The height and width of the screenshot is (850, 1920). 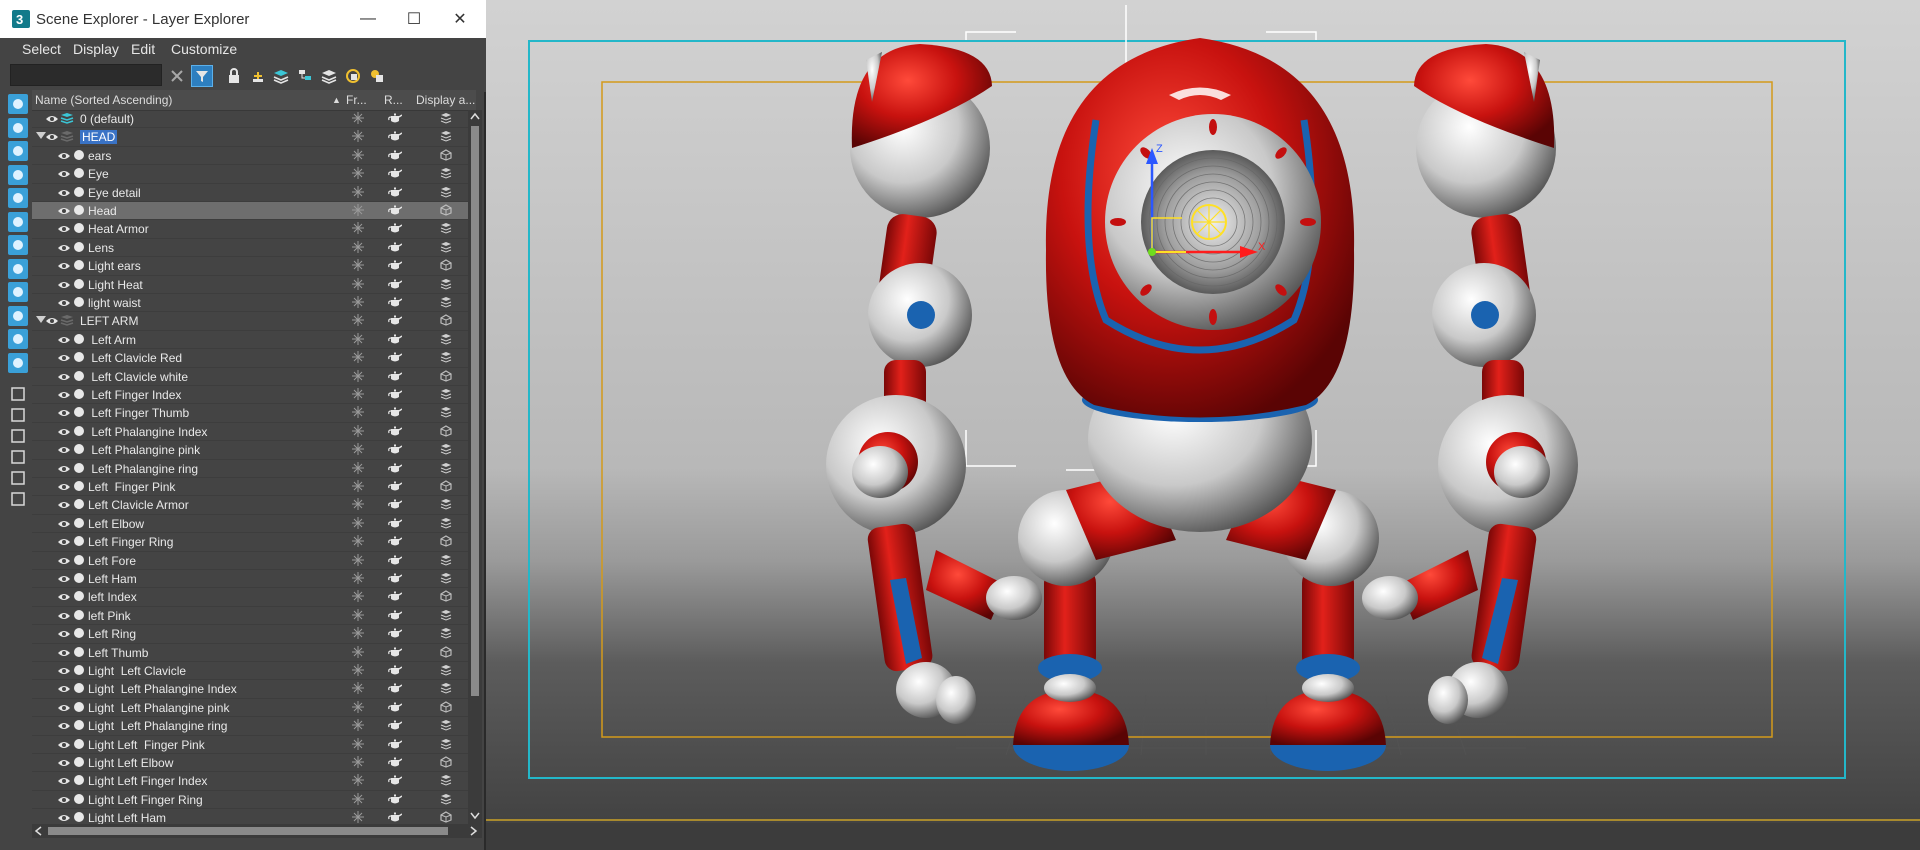 What do you see at coordinates (18, 268) in the screenshot?
I see `xrefs-filter-icon` at bounding box center [18, 268].